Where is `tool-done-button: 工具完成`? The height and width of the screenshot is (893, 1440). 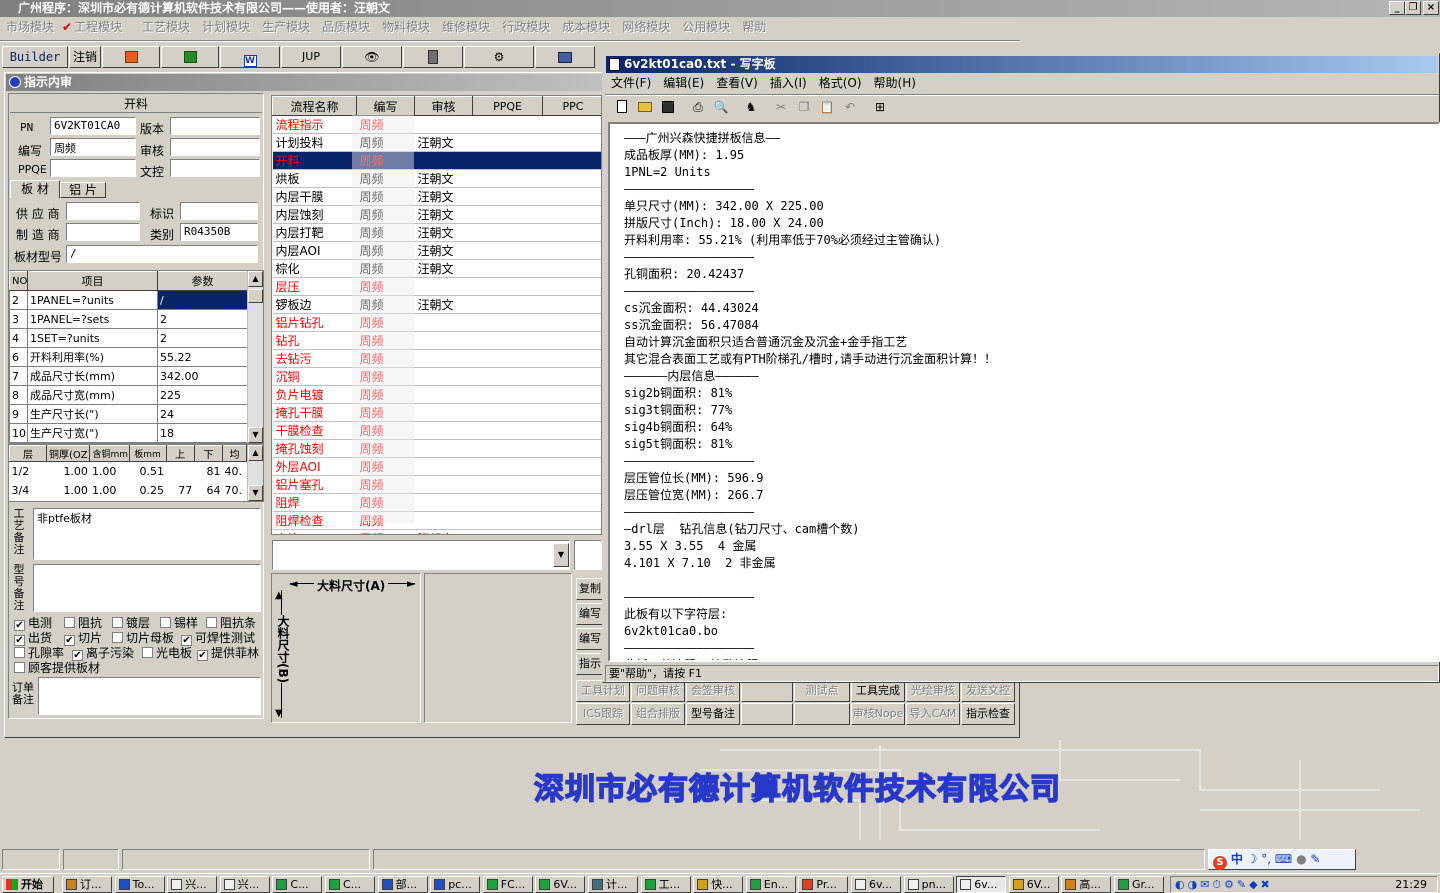
tool-done-button: 工具完成 is located at coordinates (878, 691).